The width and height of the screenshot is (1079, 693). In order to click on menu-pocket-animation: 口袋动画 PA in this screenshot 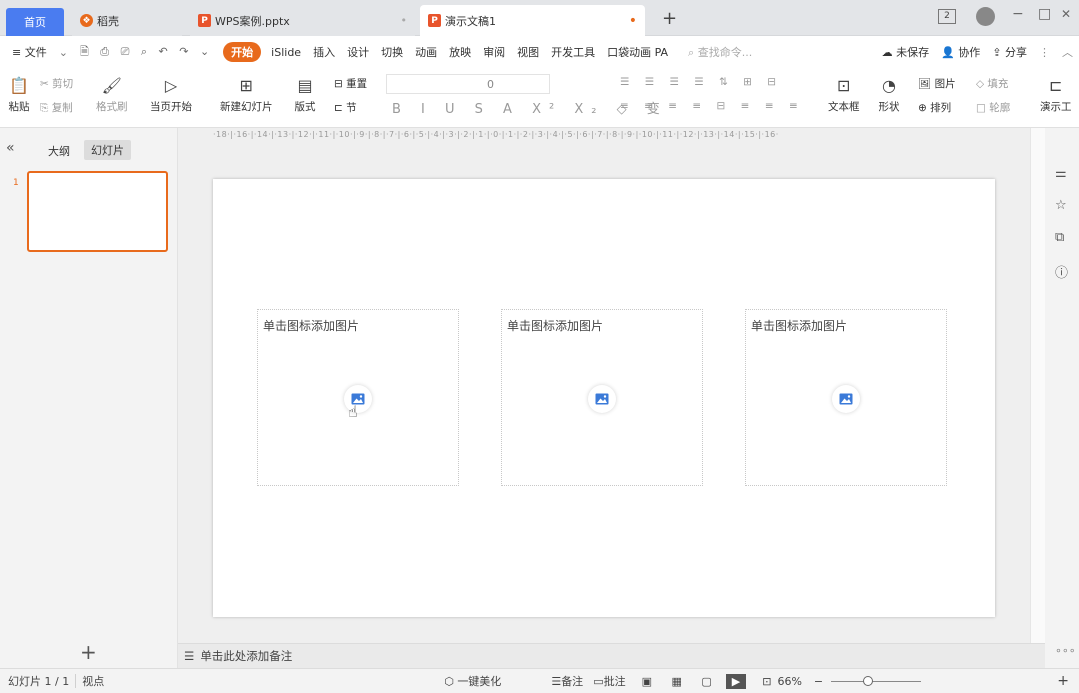, I will do `click(637, 52)`.